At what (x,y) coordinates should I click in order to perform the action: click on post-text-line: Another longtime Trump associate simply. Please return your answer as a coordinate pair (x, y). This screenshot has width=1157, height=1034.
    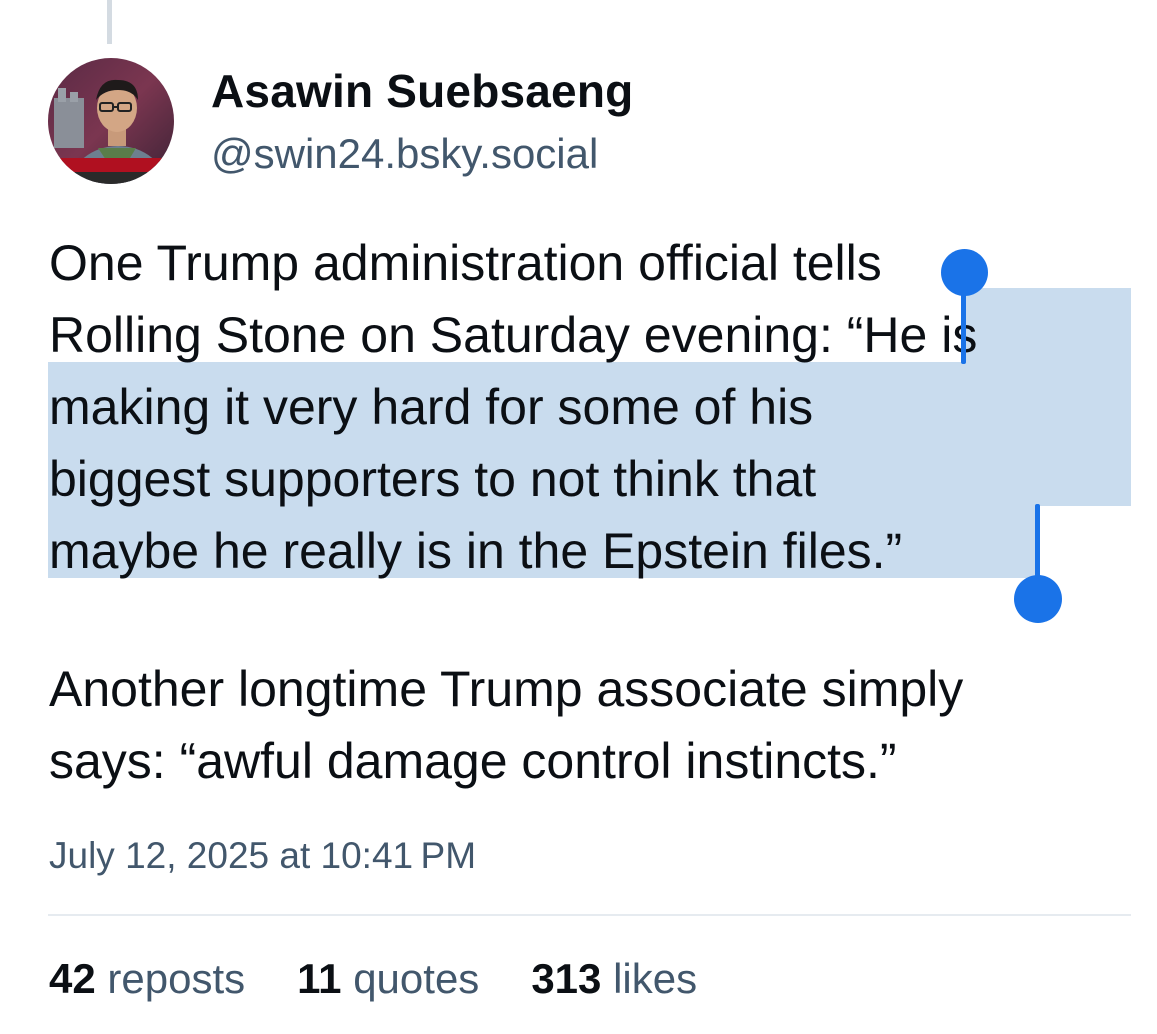
    Looking at the image, I should click on (506, 689).